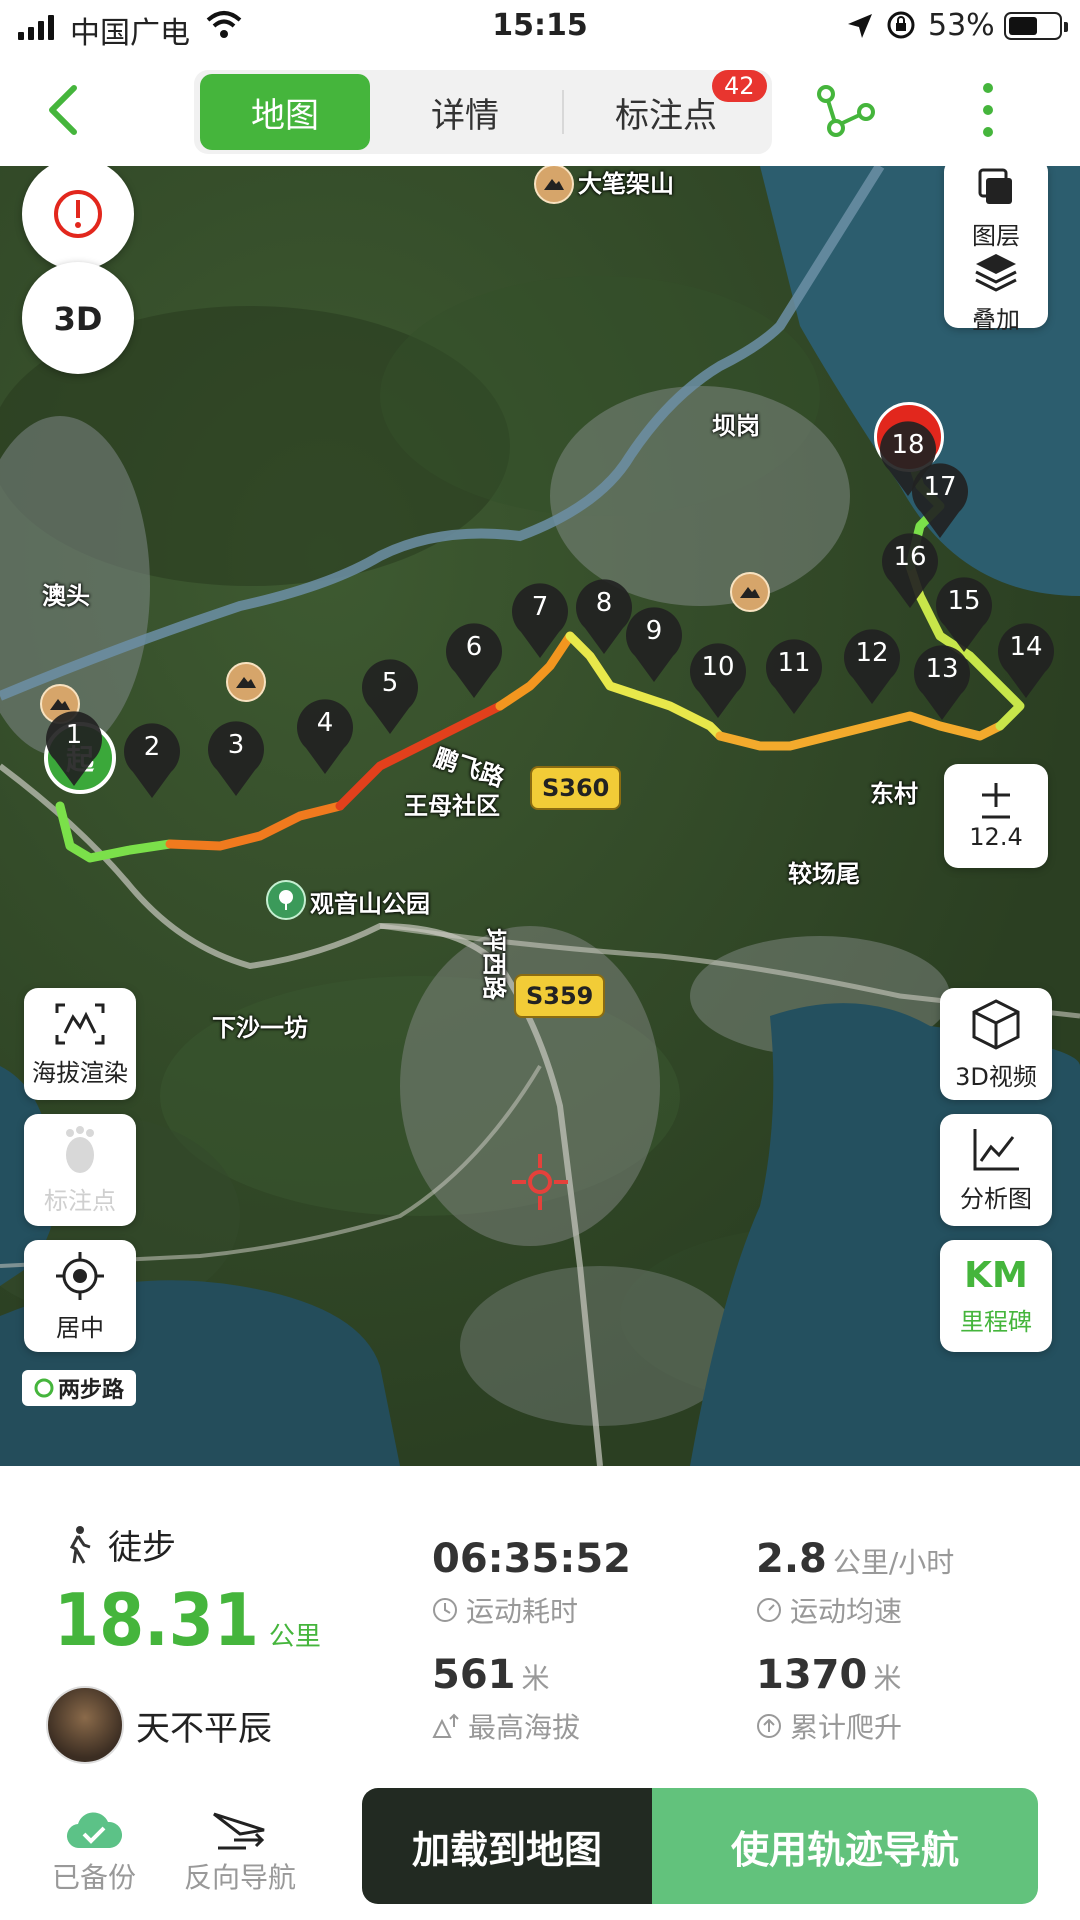 The width and height of the screenshot is (1080, 1920). Describe the element at coordinates (474, 658) in the screenshot. I see `waypoint-marker: 6` at that location.